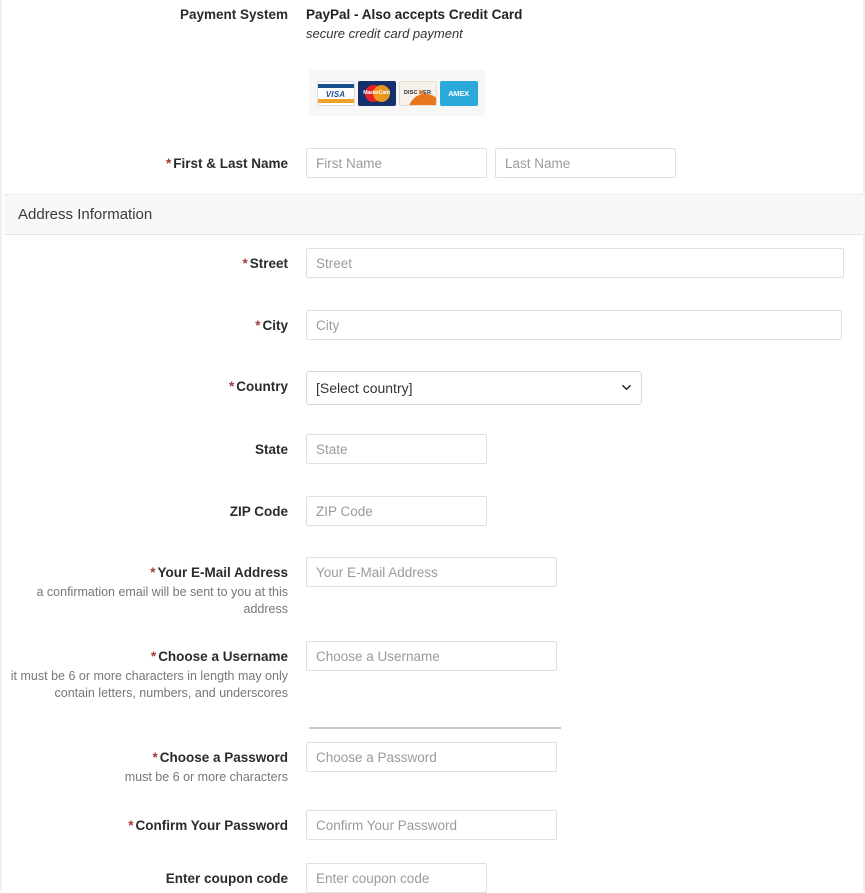  What do you see at coordinates (580, 449) in the screenshot?
I see `state-field-cell` at bounding box center [580, 449].